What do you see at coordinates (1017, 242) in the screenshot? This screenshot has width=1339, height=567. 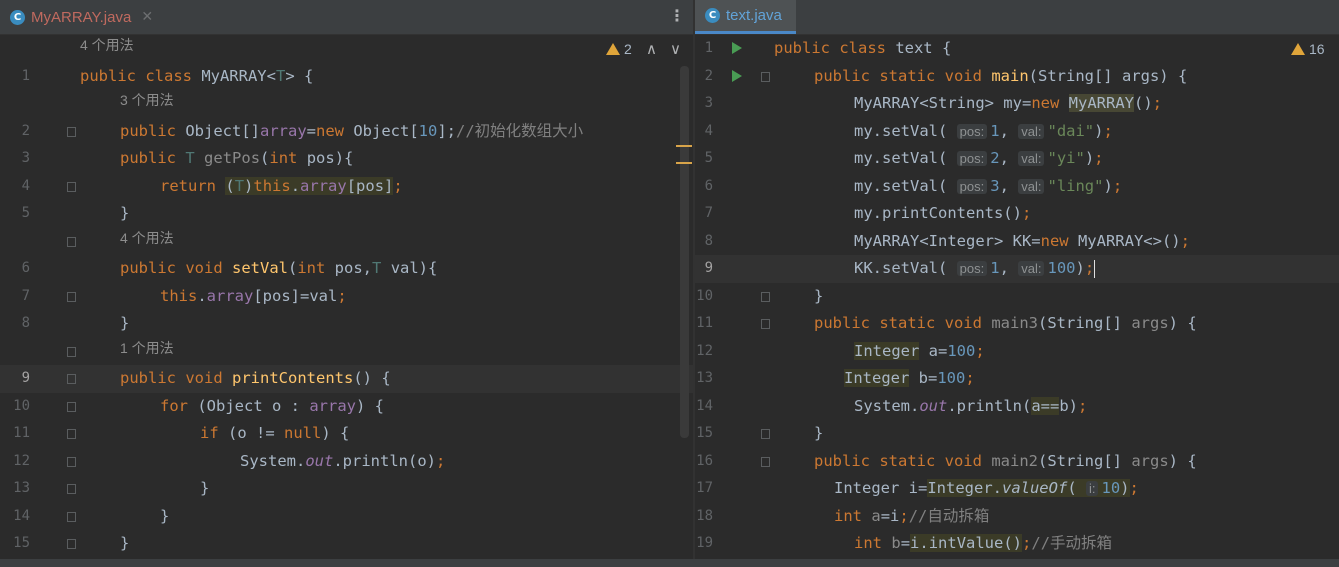 I see `code-line: 8 MyARRAY<Integer> KK=new MyARRAY<>();` at bounding box center [1017, 242].